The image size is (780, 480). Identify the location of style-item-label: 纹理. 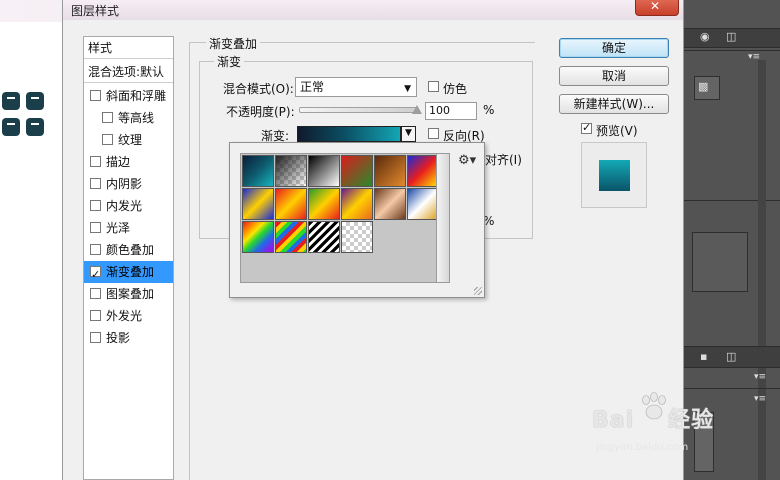
(130, 140).